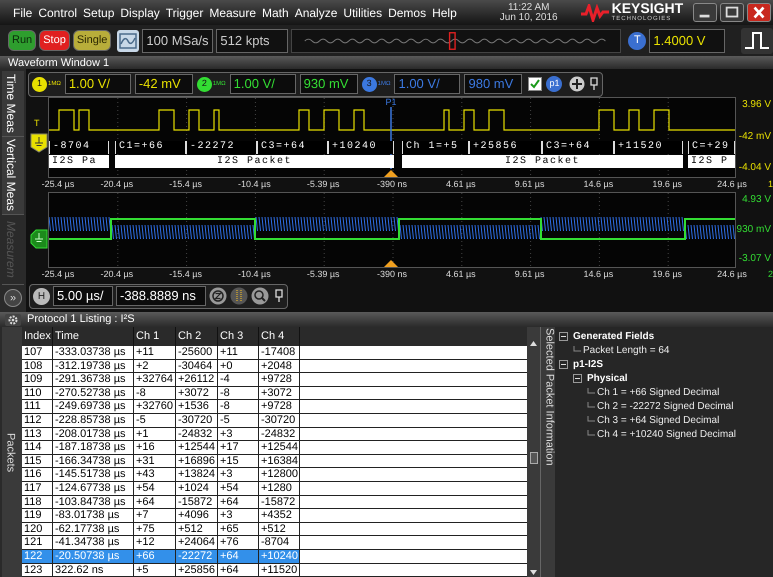  I want to click on expand-button: », so click(13, 298).